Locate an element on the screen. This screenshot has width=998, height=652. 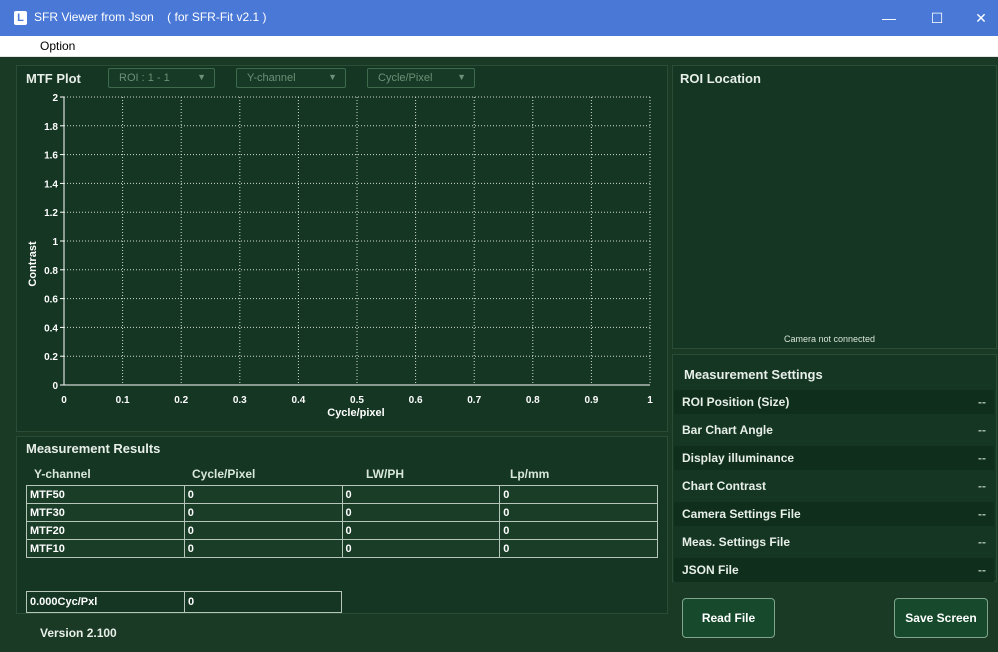
x-tick-label: 0.1 is located at coordinates (123, 400).